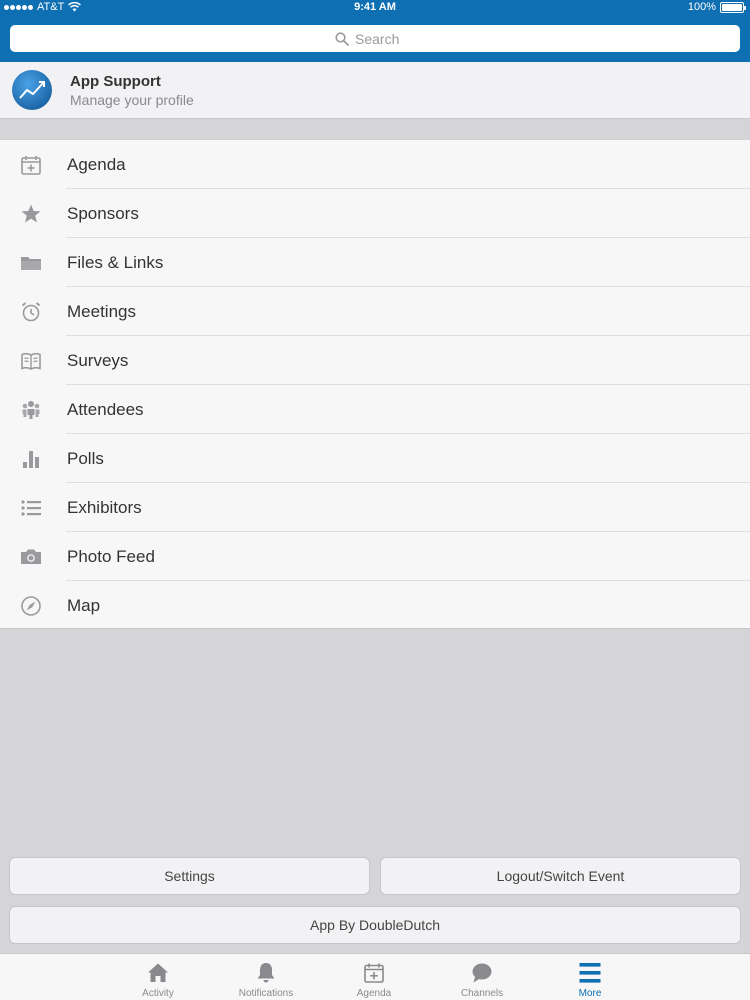 The width and height of the screenshot is (750, 1000). Describe the element at coordinates (189, 876) in the screenshot. I see `settings-button: Settings` at that location.